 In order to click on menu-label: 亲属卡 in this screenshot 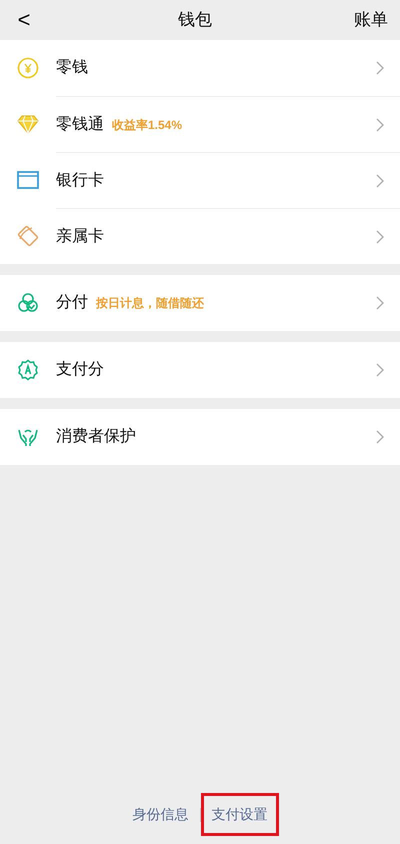, I will do `click(80, 236)`.